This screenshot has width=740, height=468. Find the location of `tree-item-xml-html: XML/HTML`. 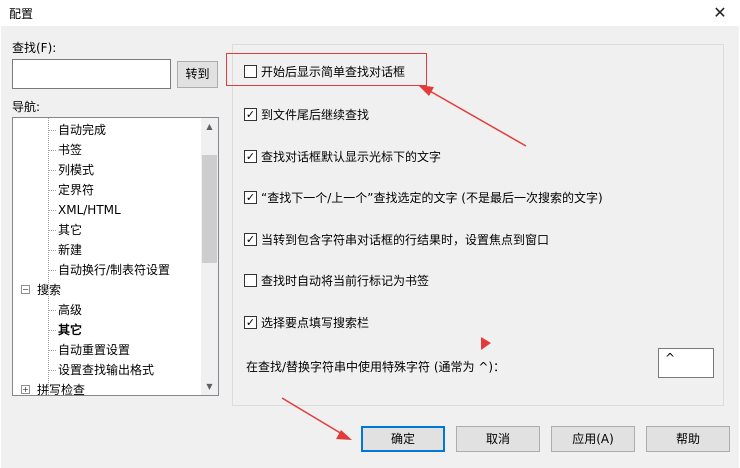

tree-item-xml-html: XML/HTML is located at coordinates (85, 210).